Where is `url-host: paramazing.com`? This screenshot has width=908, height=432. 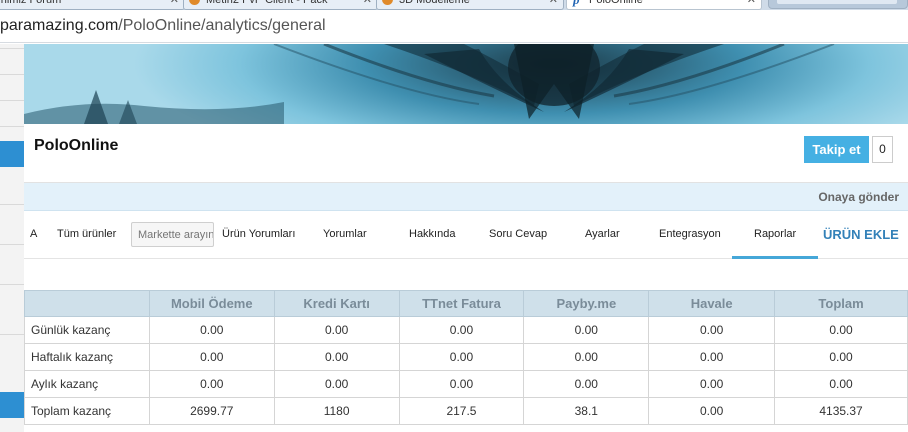 url-host: paramazing.com is located at coordinates (59, 25).